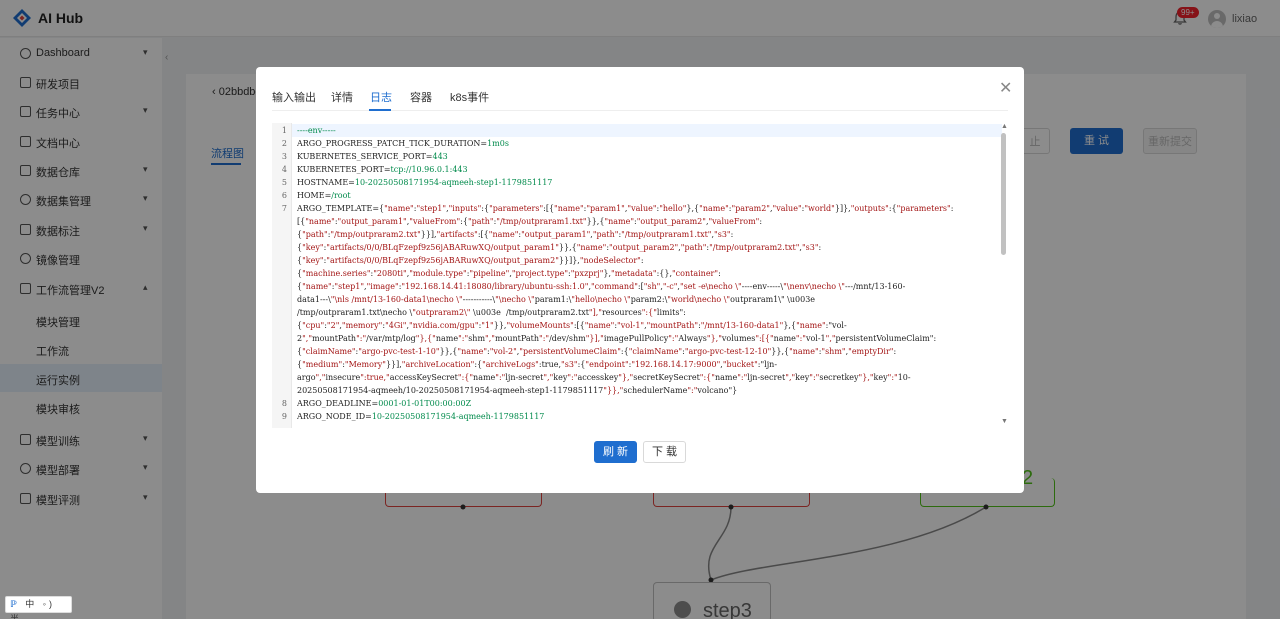 The width and height of the screenshot is (1280, 619). What do you see at coordinates (381, 97) in the screenshot?
I see `tab-logs: 日志` at bounding box center [381, 97].